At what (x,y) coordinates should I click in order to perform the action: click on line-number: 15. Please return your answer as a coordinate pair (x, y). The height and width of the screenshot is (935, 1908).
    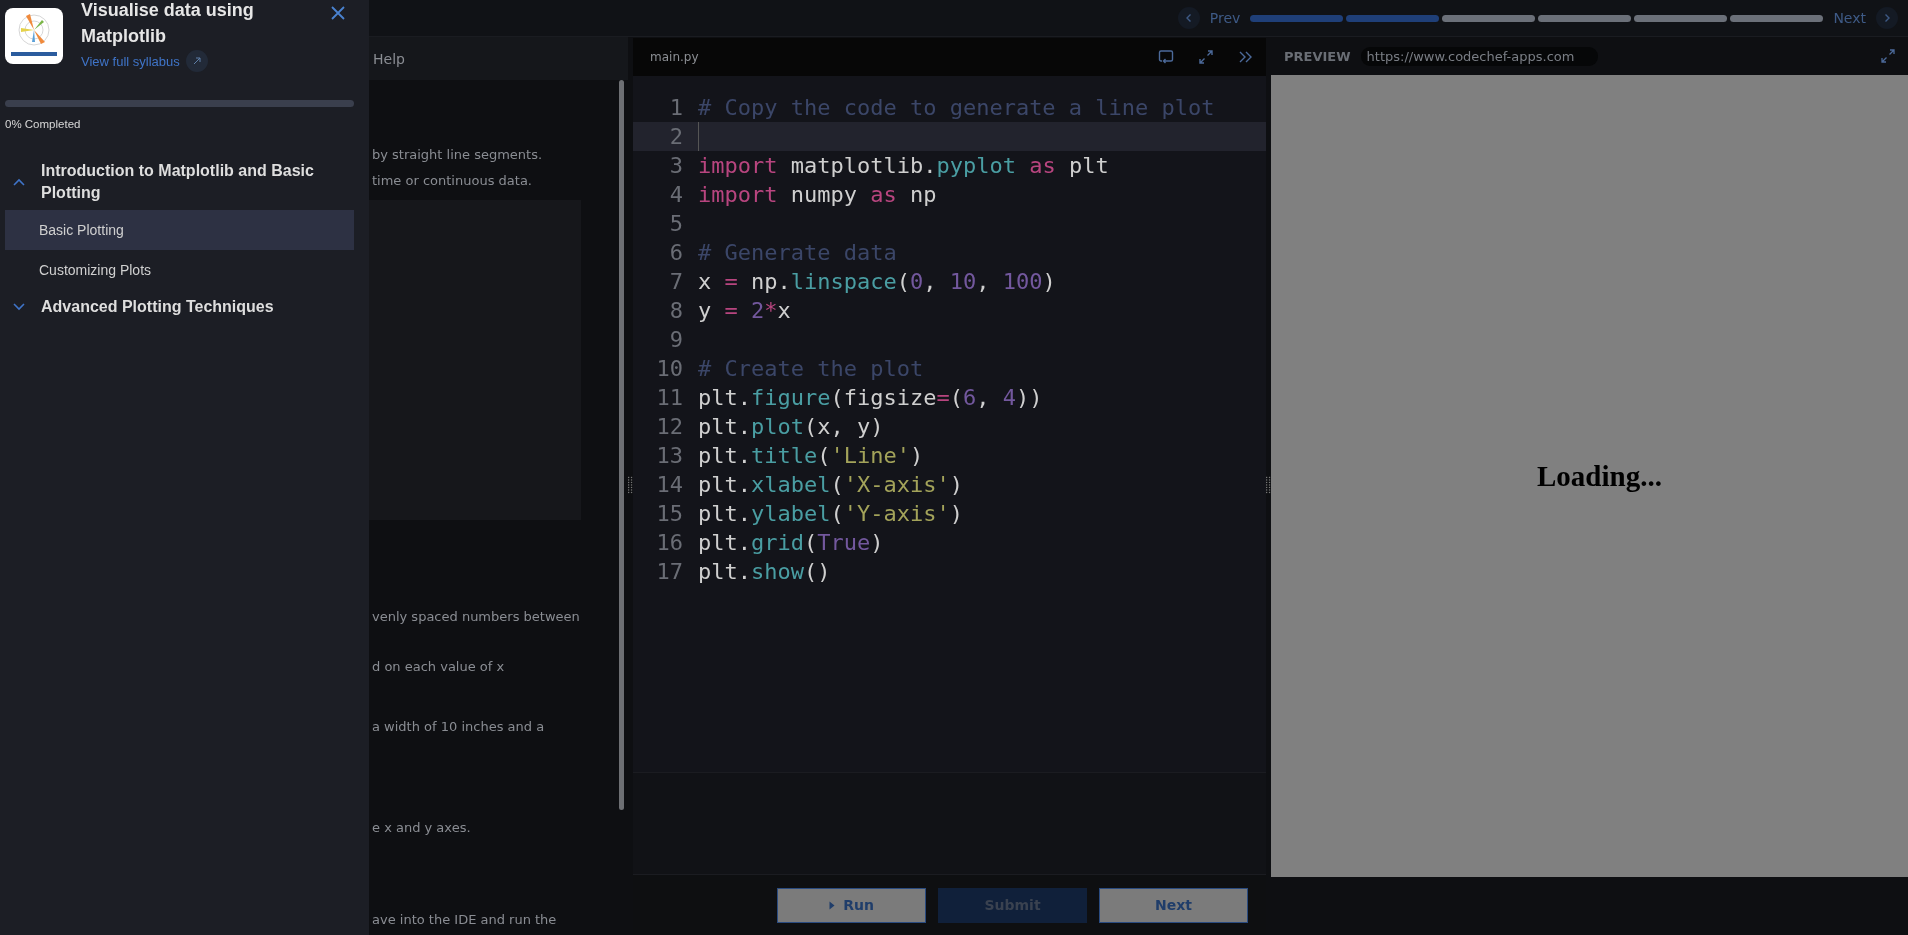
    Looking at the image, I should click on (669, 514).